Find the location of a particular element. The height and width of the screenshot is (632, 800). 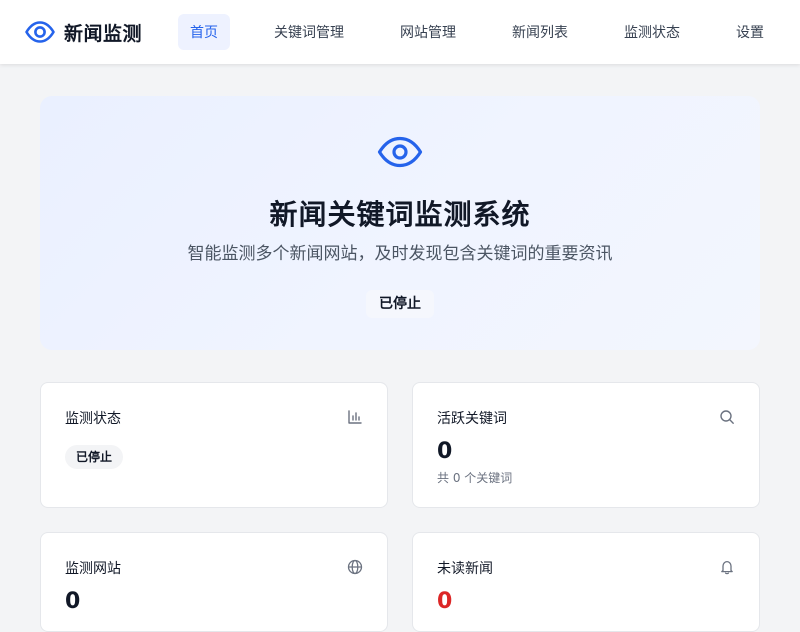

nav-item-keyword-management: 关键词管理 is located at coordinates (309, 32).